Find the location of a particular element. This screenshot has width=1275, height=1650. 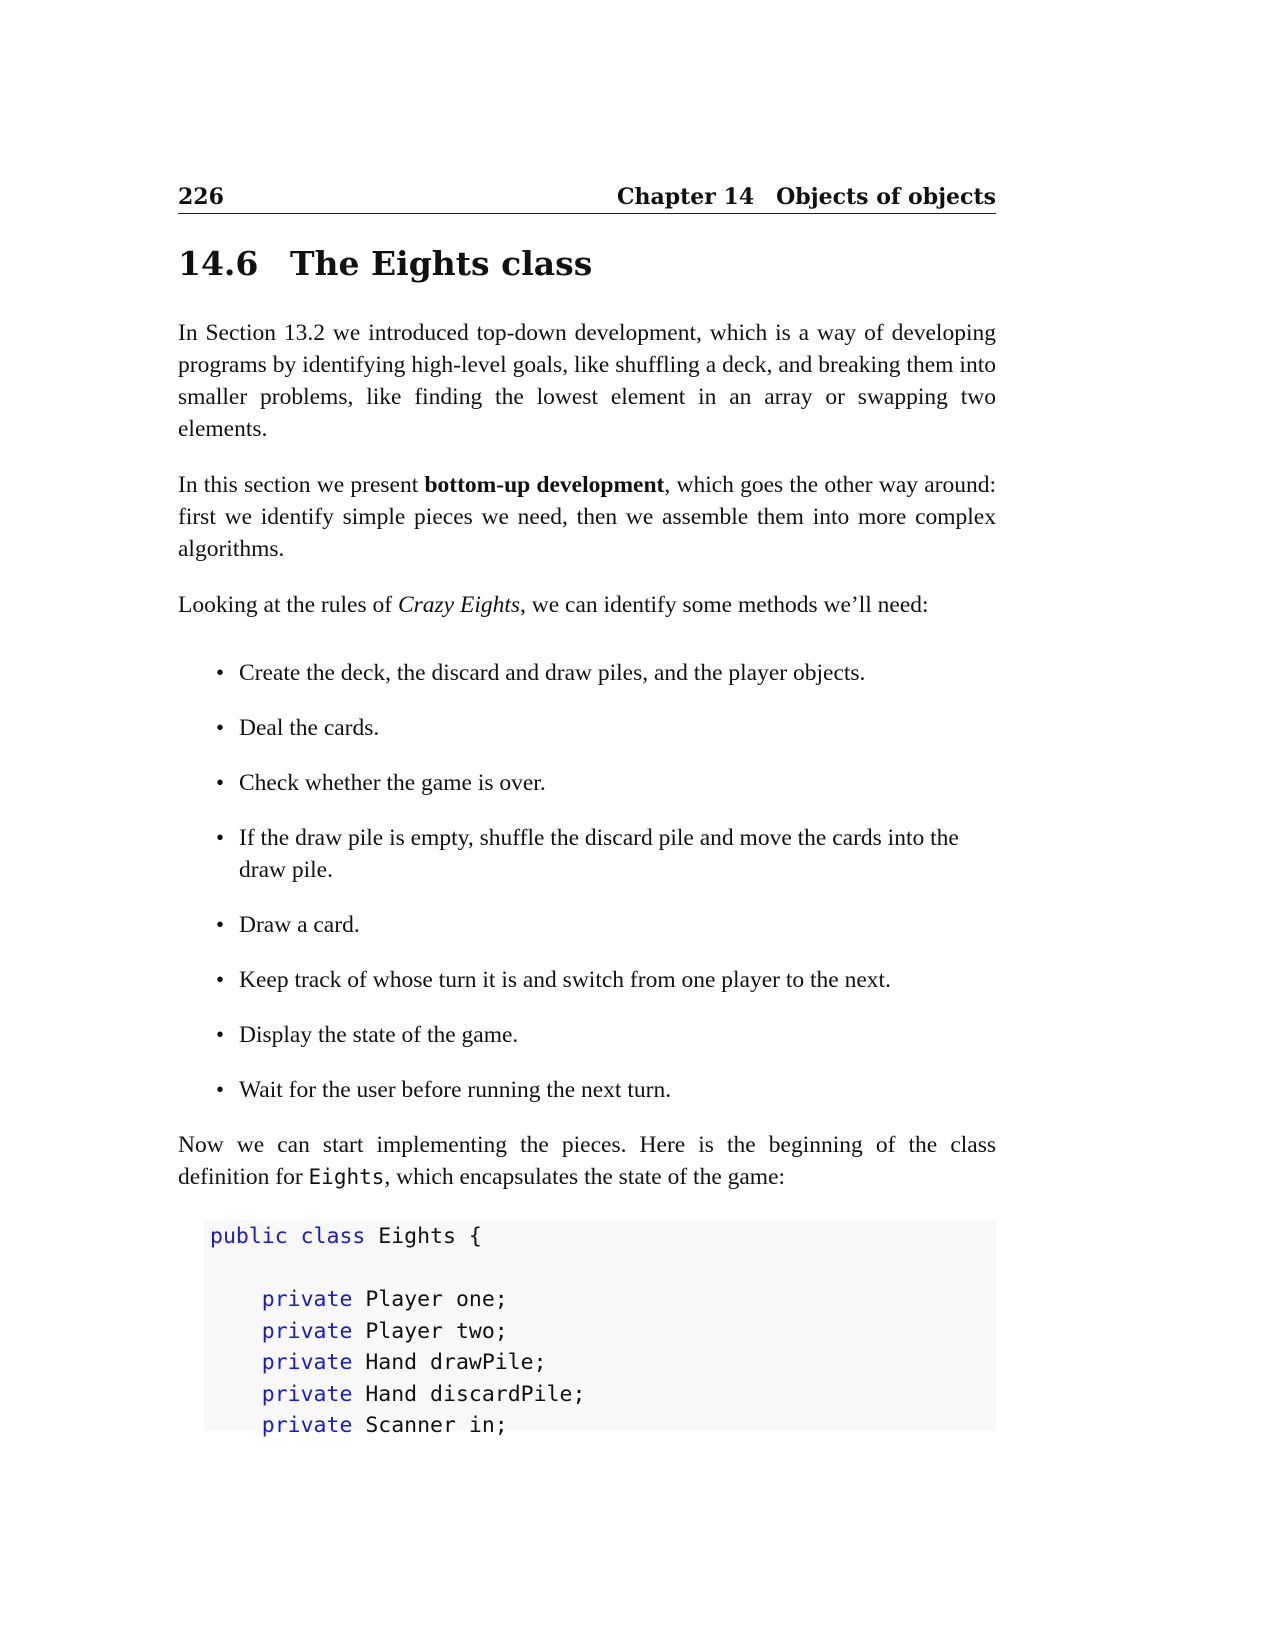

chapter-label: Chapter 14 is located at coordinates (685, 197).